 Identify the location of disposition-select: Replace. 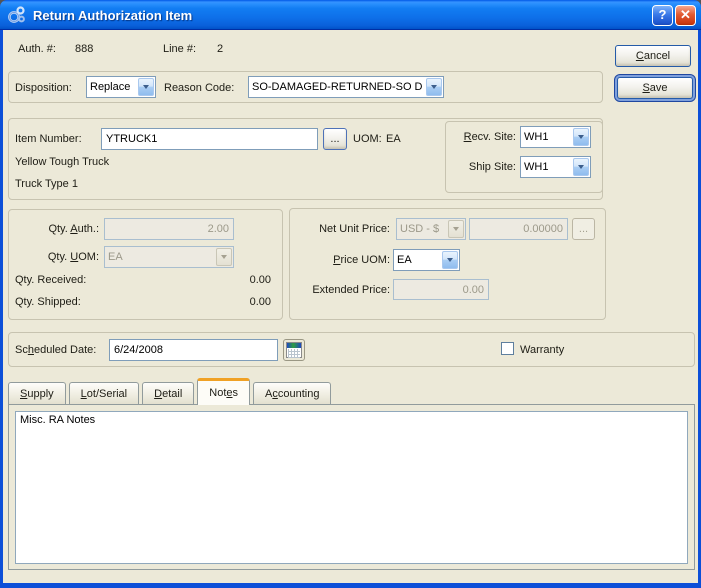
(121, 87).